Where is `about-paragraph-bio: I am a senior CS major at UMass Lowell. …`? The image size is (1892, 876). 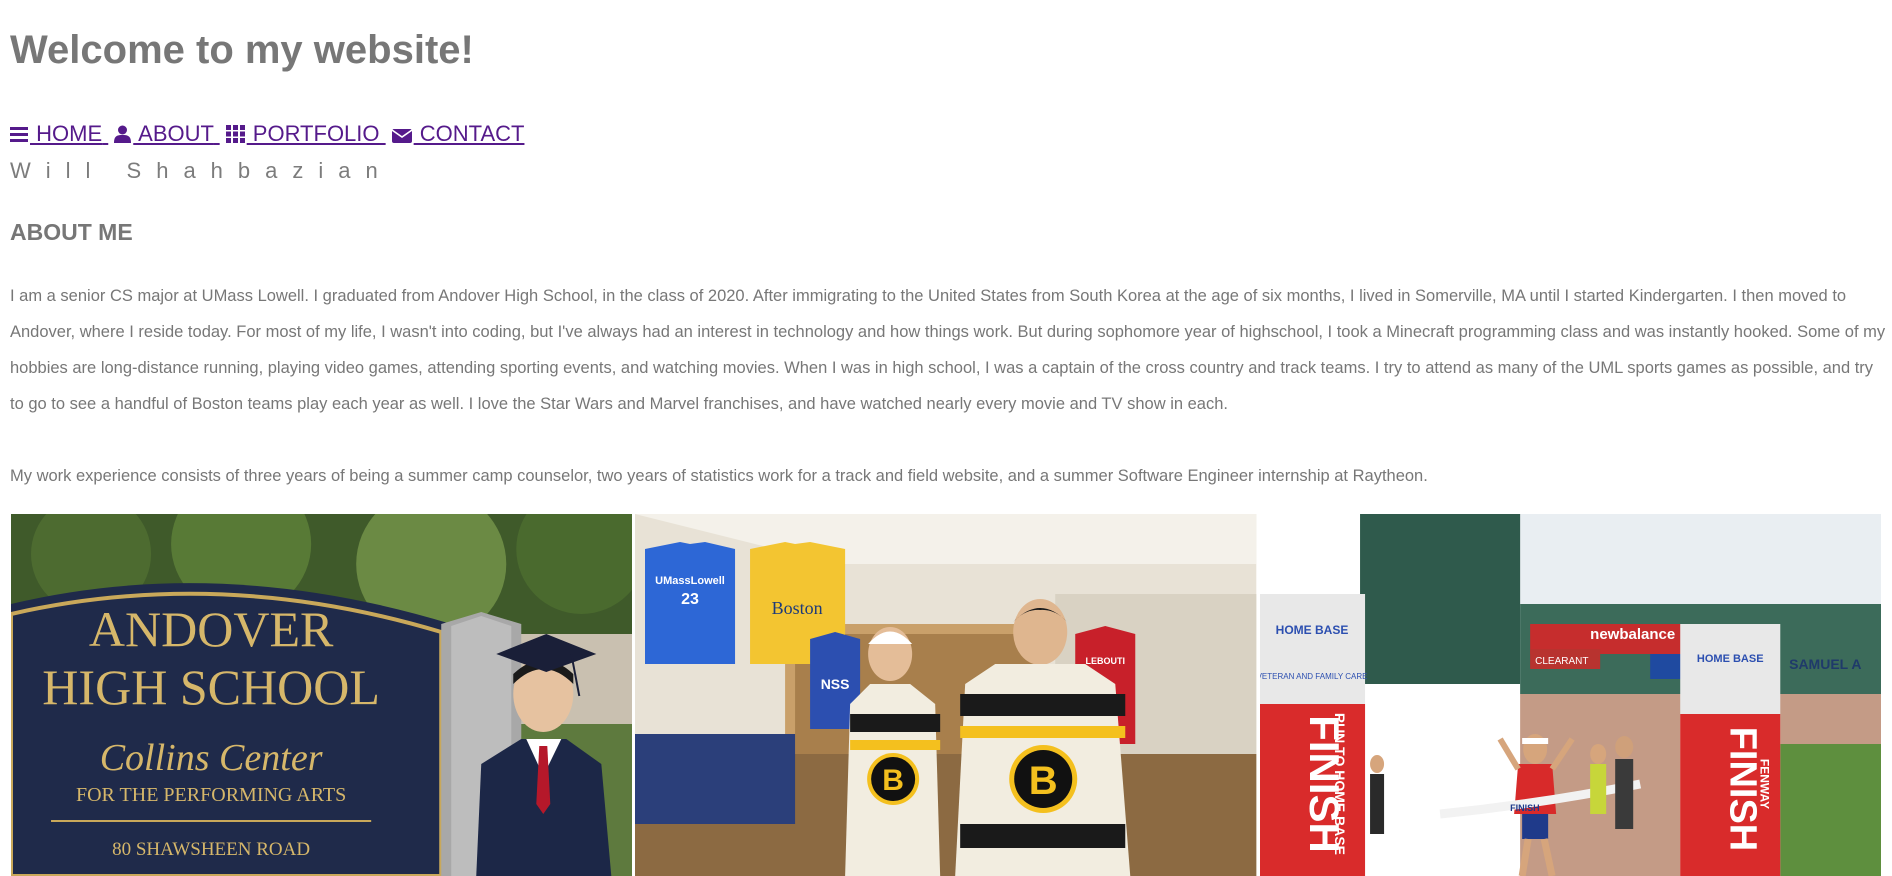 about-paragraph-bio: I am a senior CS major at UMass Lowell. … is located at coordinates (948, 350).